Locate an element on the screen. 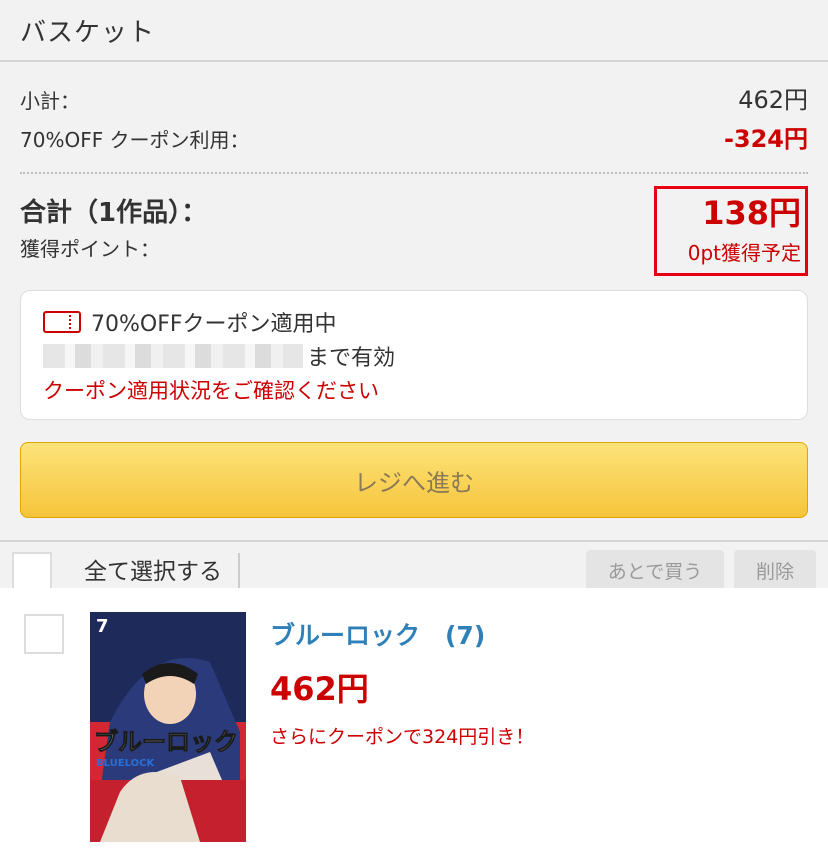 This screenshot has width=828, height=860. redacted-date is located at coordinates (173, 356).